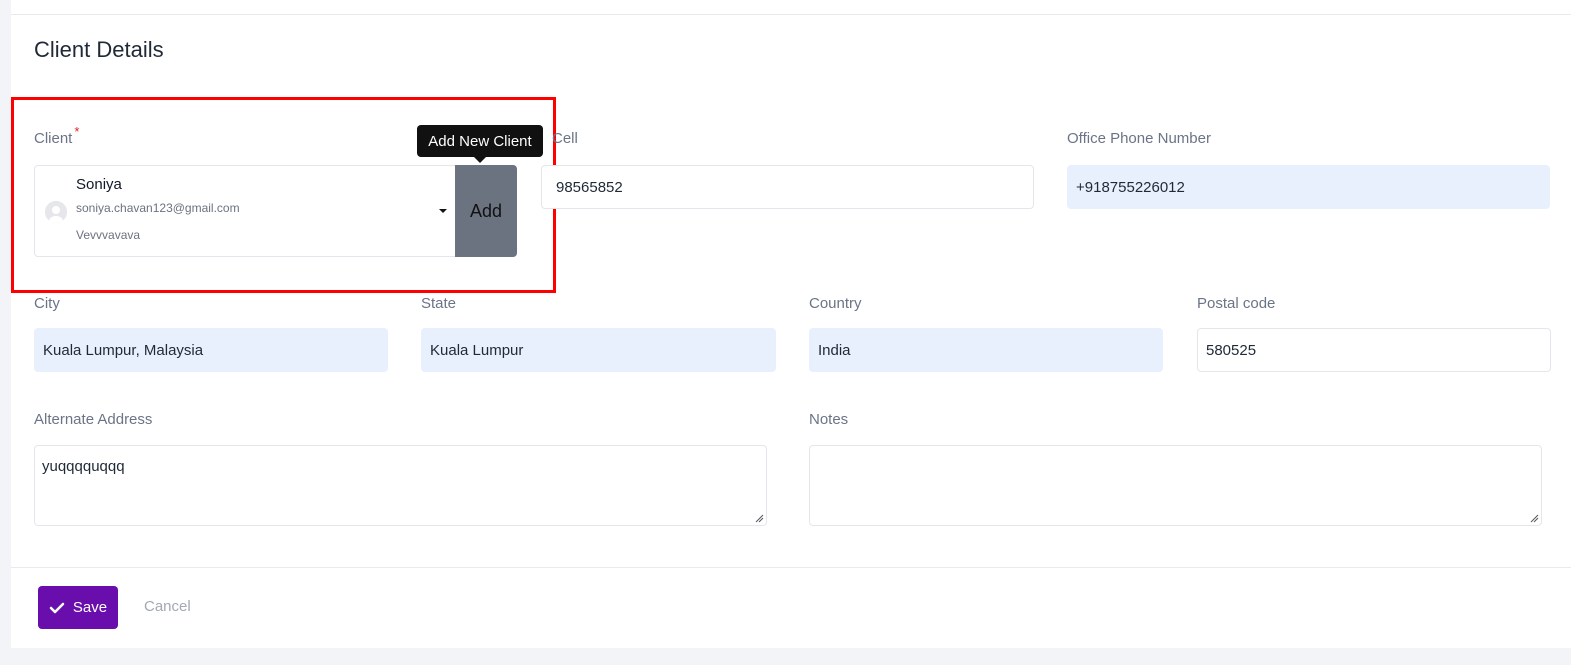 This screenshot has width=1571, height=665. What do you see at coordinates (90, 607) in the screenshot?
I see `save-label: Save` at bounding box center [90, 607].